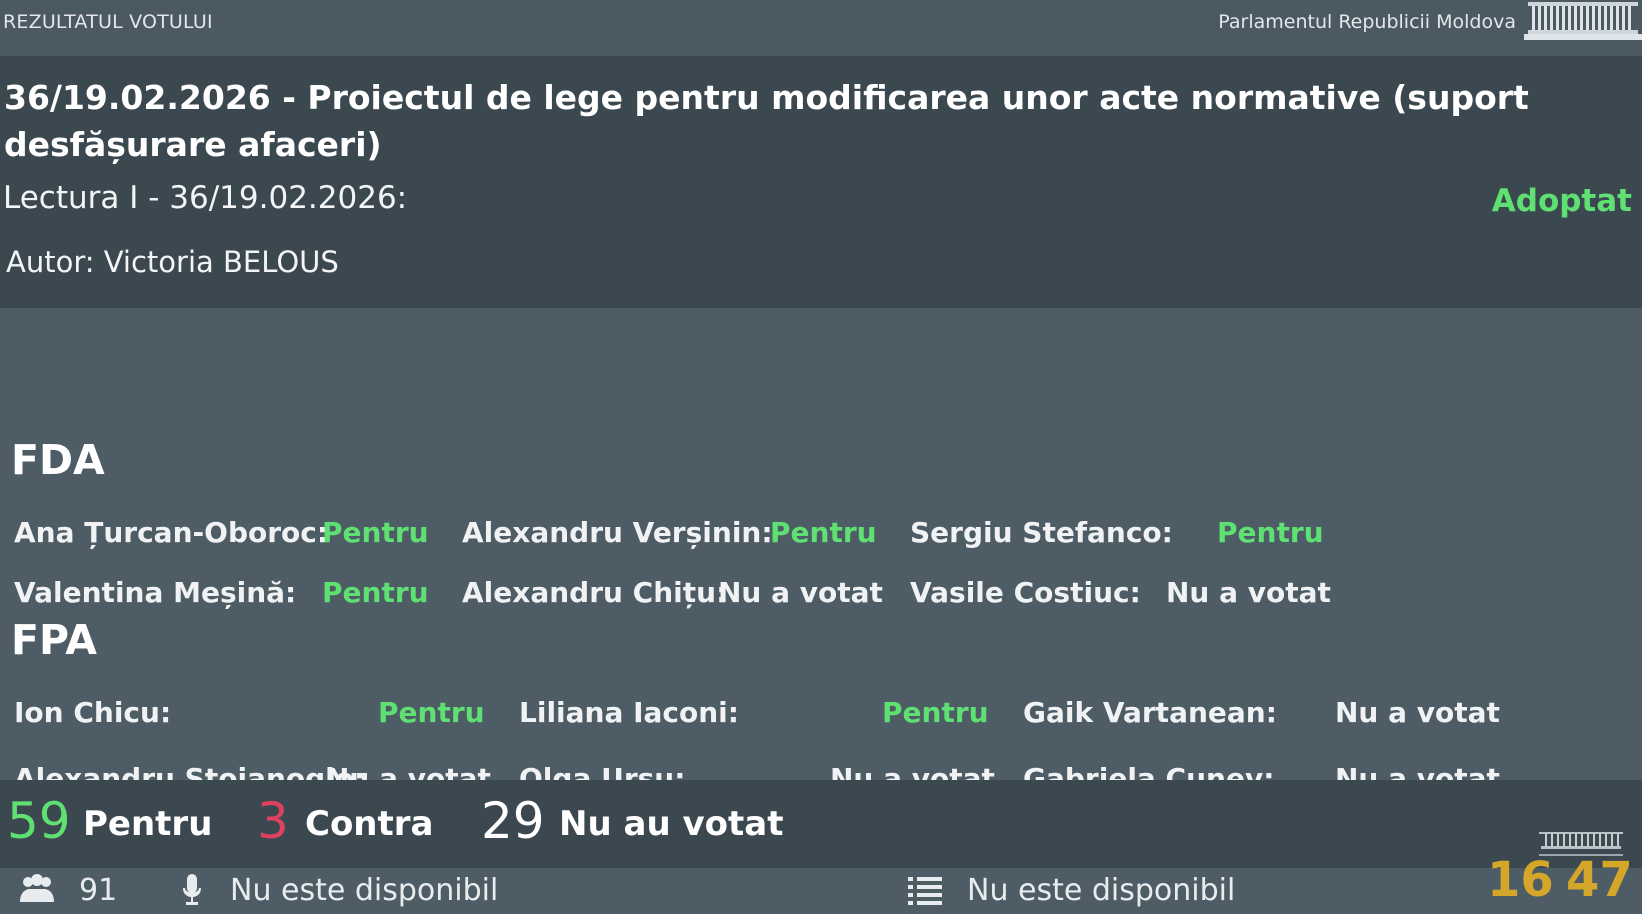 This screenshot has height=914, width=1642. What do you see at coordinates (155, 592) in the screenshot?
I see `mp-name: Valentina Meșină:` at bounding box center [155, 592].